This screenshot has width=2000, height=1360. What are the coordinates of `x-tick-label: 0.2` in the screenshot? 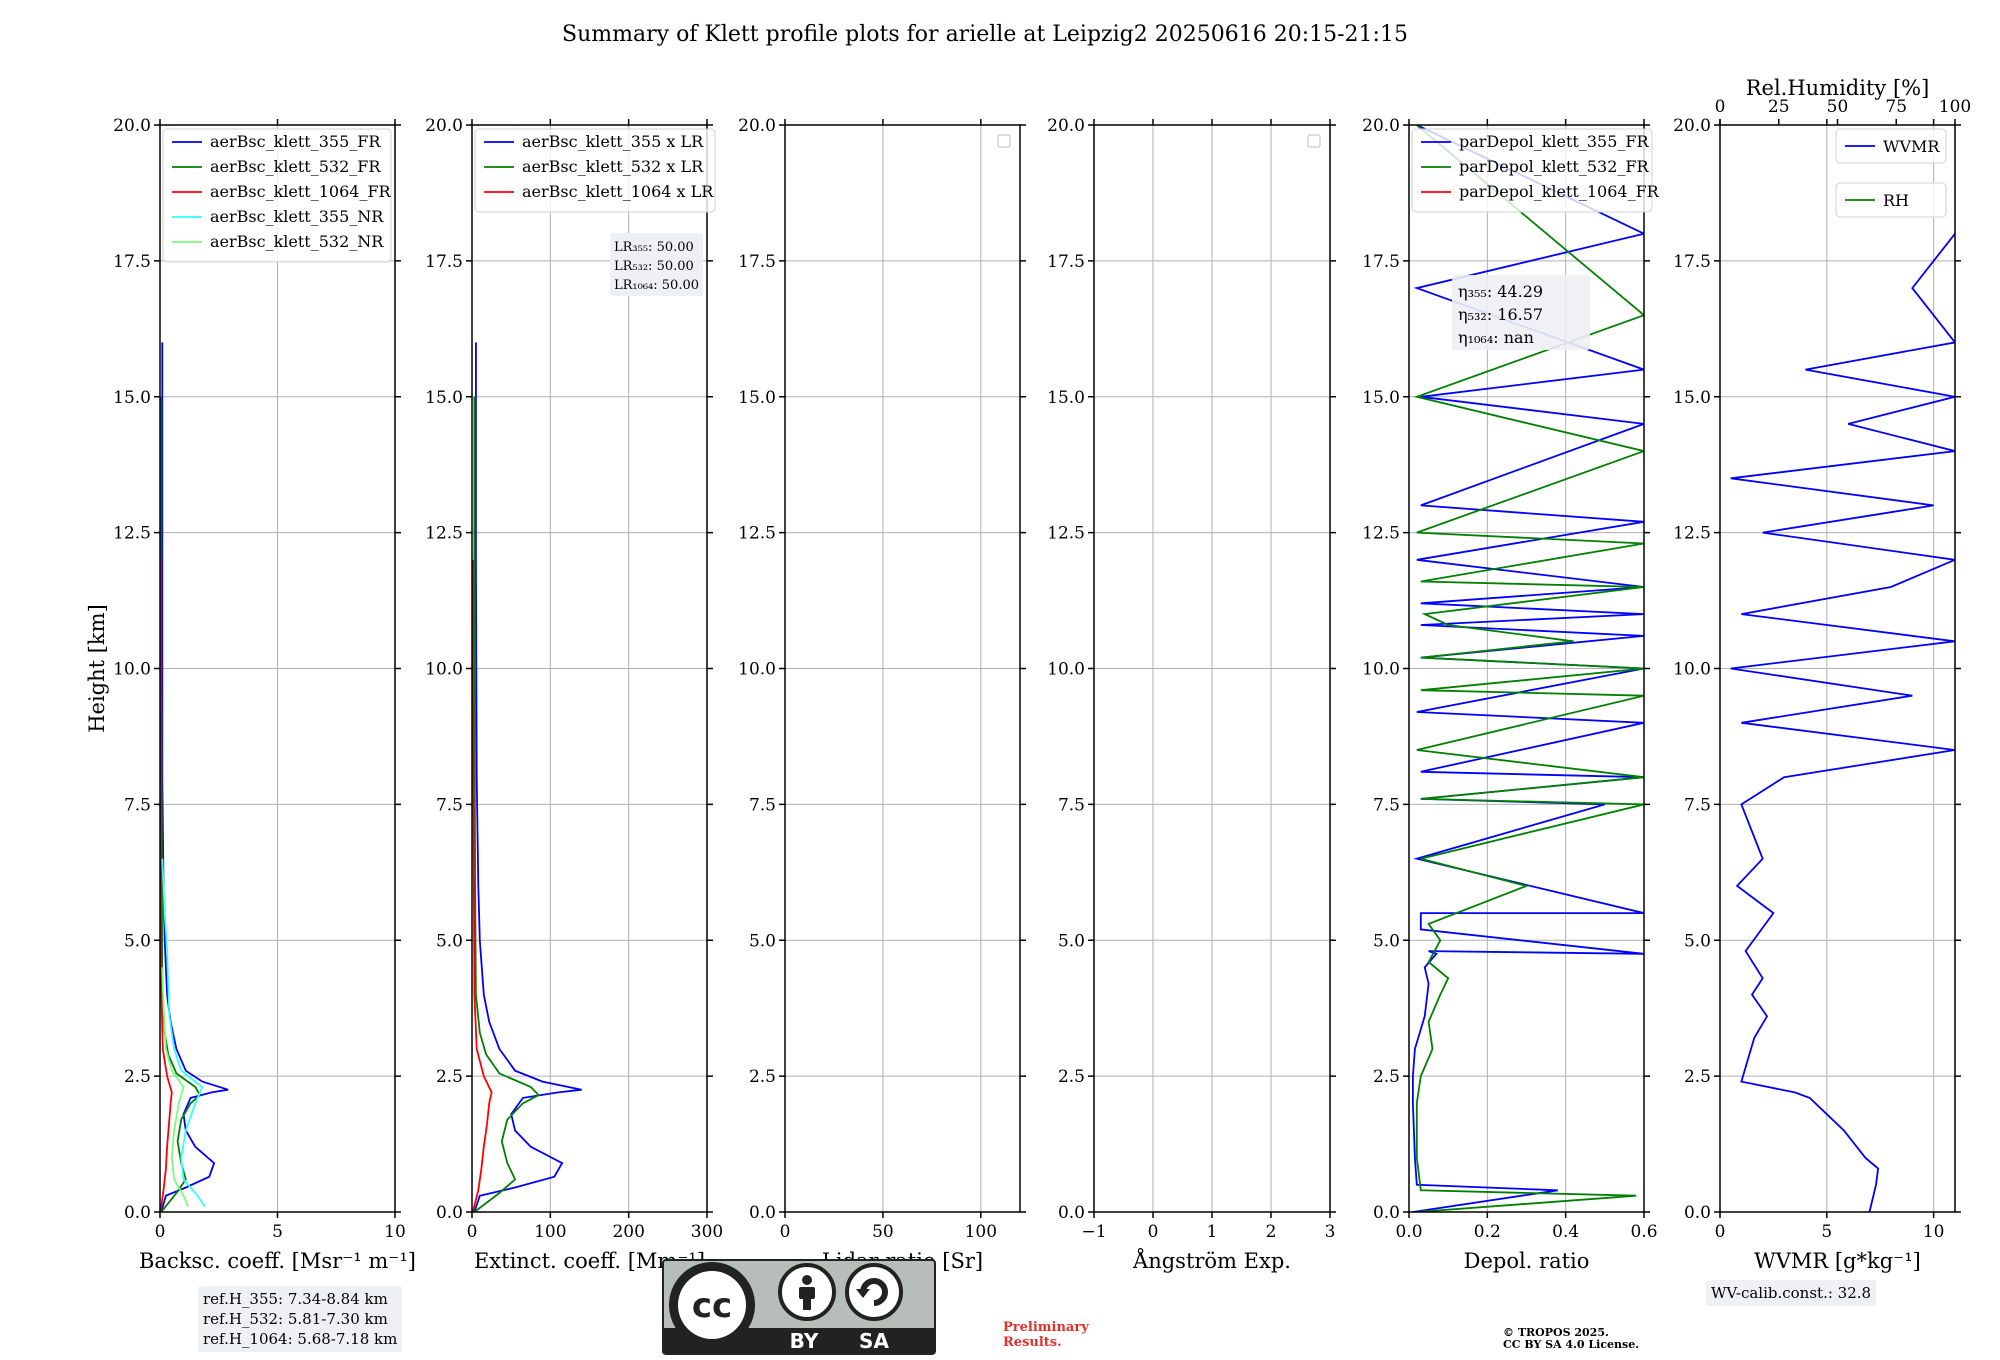 It's located at (1487, 1232).